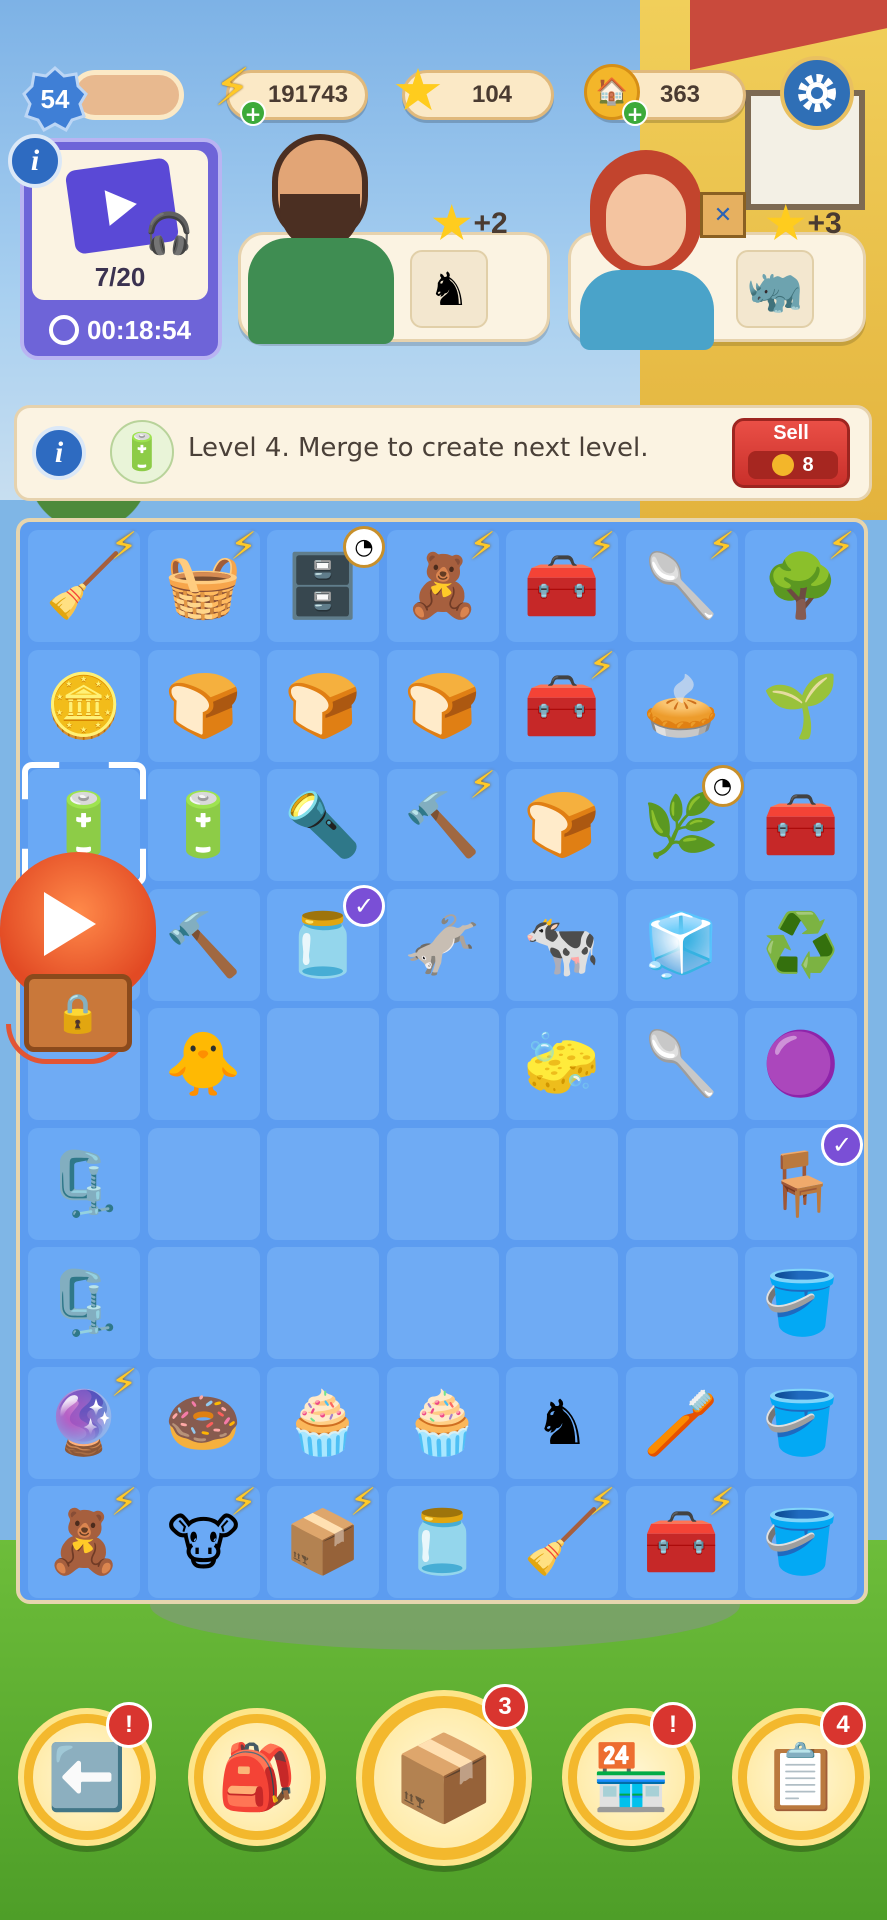  Describe the element at coordinates (449, 289) in the screenshot. I see `order-1-item: ♞` at that location.